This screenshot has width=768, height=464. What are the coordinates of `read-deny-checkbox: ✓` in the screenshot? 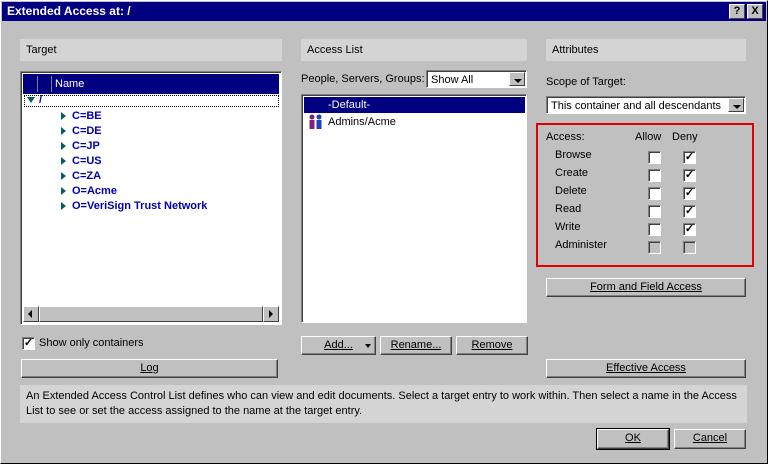 It's located at (689, 211).